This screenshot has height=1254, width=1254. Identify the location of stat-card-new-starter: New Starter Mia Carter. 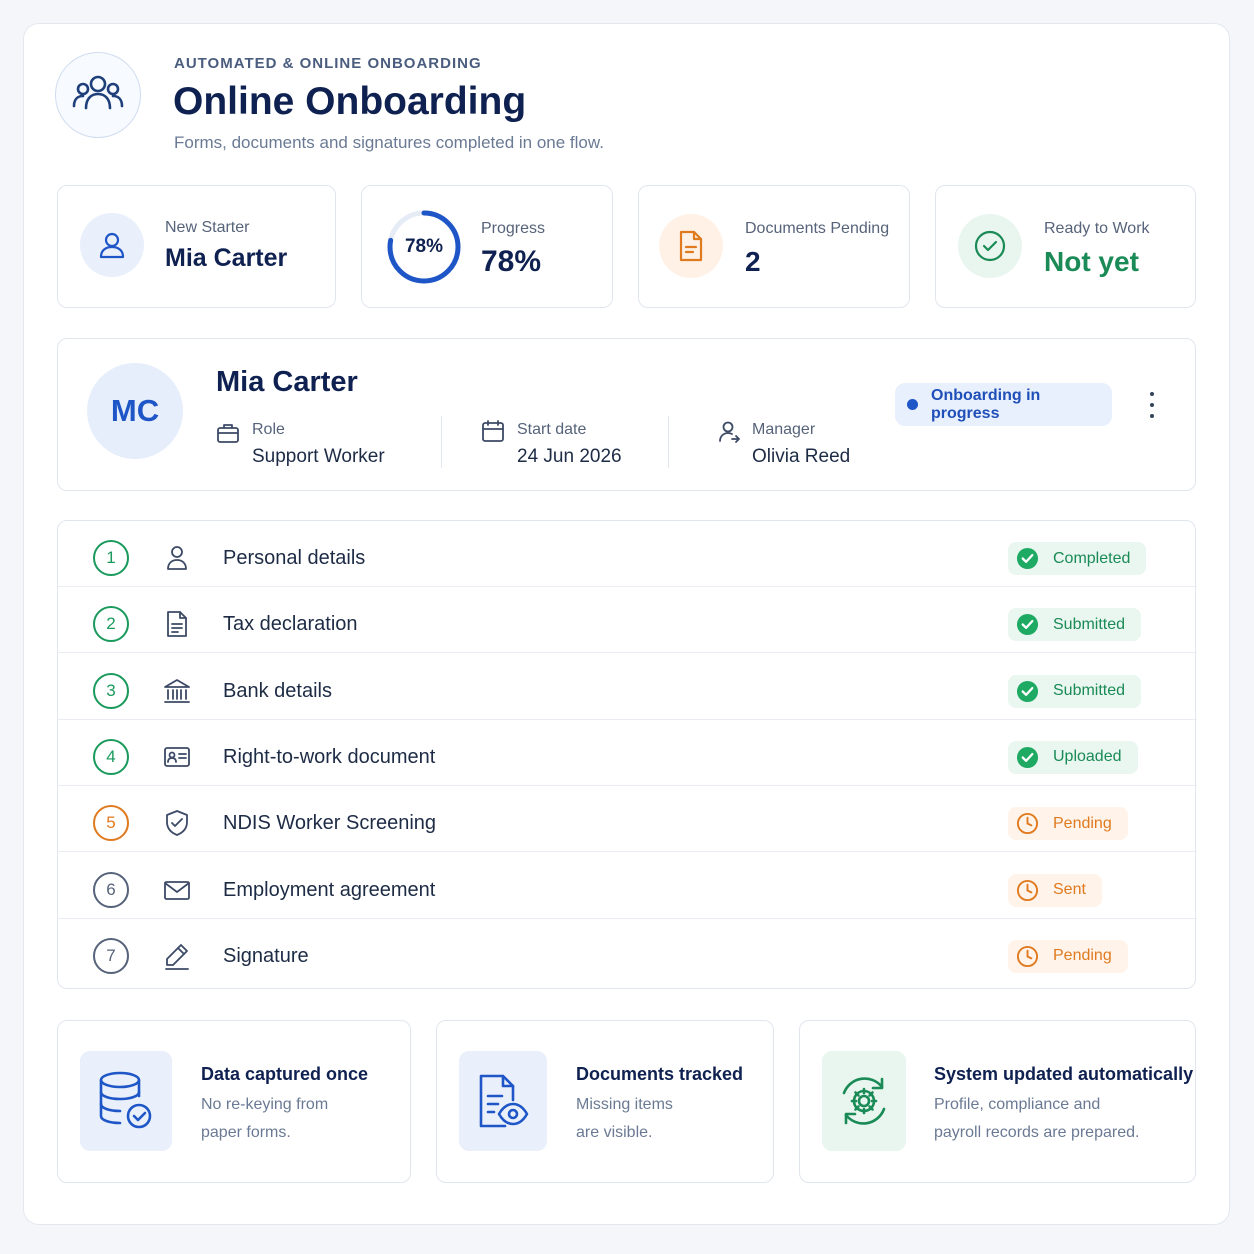
(196, 246).